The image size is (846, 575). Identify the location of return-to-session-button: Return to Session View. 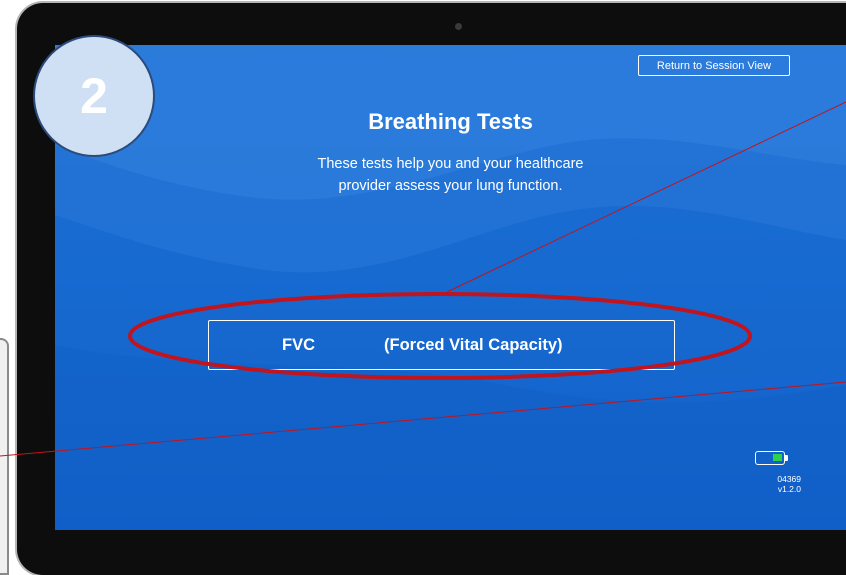
(714, 65).